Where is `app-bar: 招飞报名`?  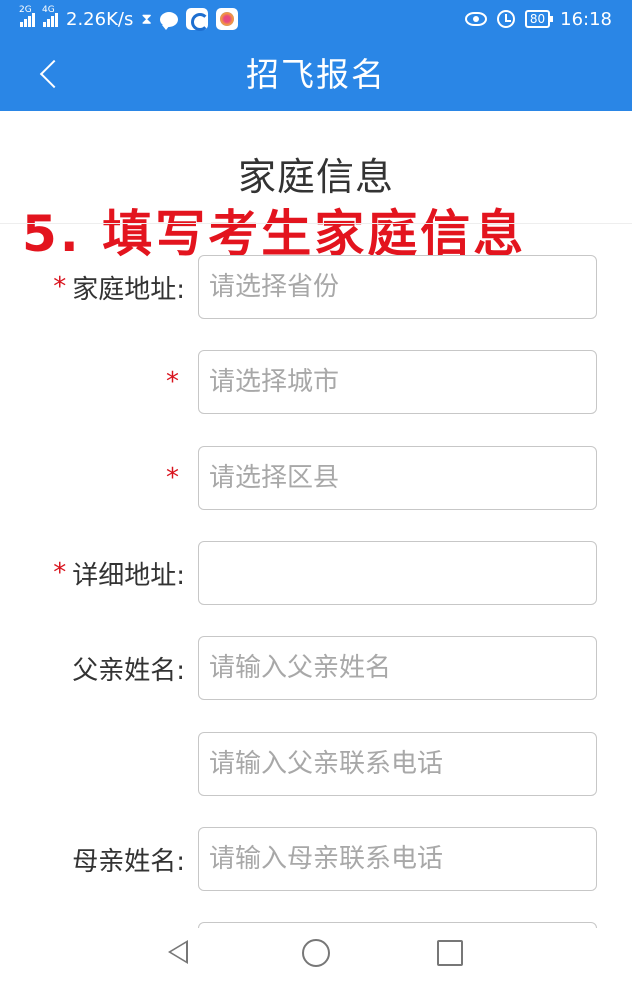
app-bar: 招飞报名 is located at coordinates (316, 74).